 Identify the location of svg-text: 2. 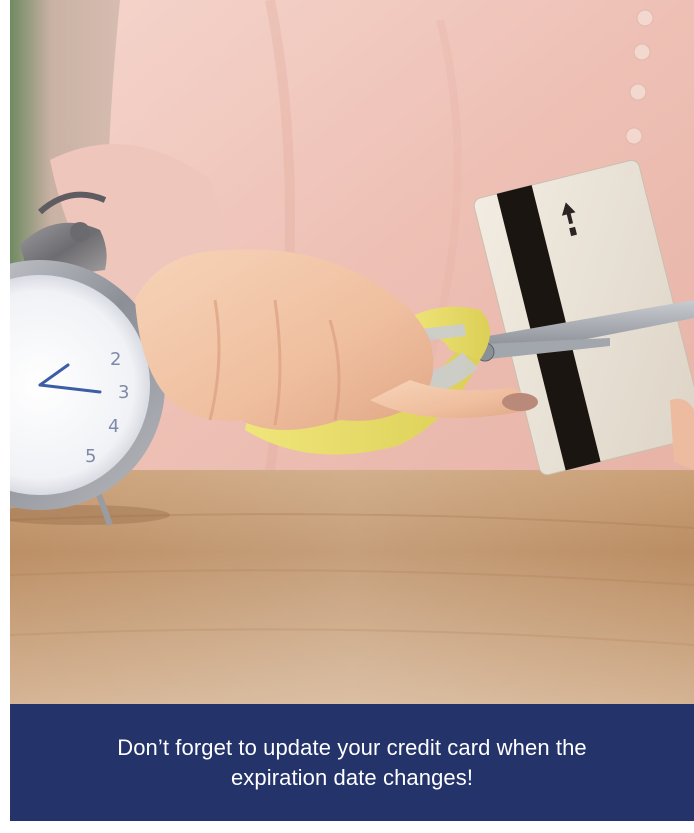
(115, 359).